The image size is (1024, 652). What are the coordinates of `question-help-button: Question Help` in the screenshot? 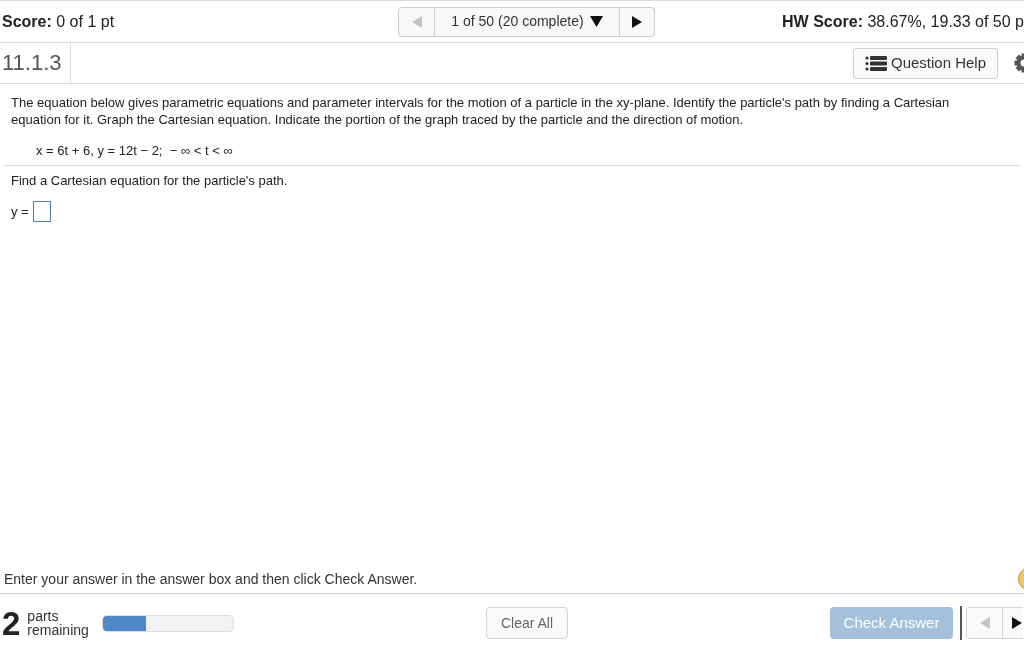 It's located at (925, 63).